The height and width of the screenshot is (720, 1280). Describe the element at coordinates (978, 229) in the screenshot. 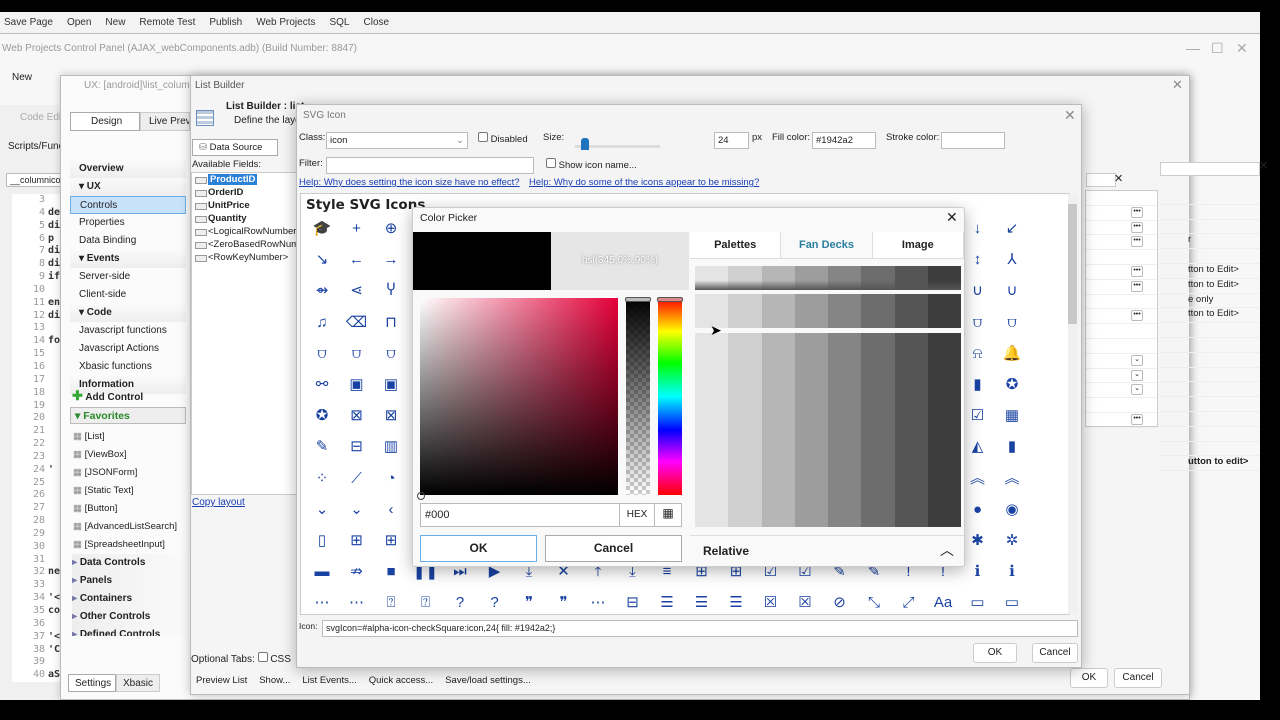

I see `arrow-down-icon: ↓` at that location.